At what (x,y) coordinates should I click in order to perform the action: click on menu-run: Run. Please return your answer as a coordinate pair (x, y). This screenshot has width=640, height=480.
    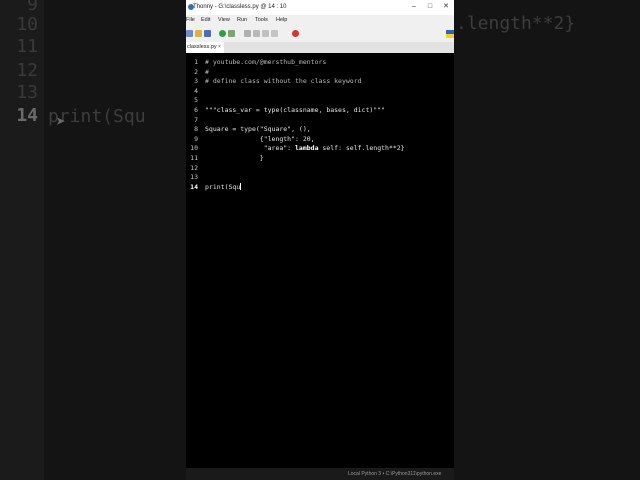
    Looking at the image, I should click on (242, 20).